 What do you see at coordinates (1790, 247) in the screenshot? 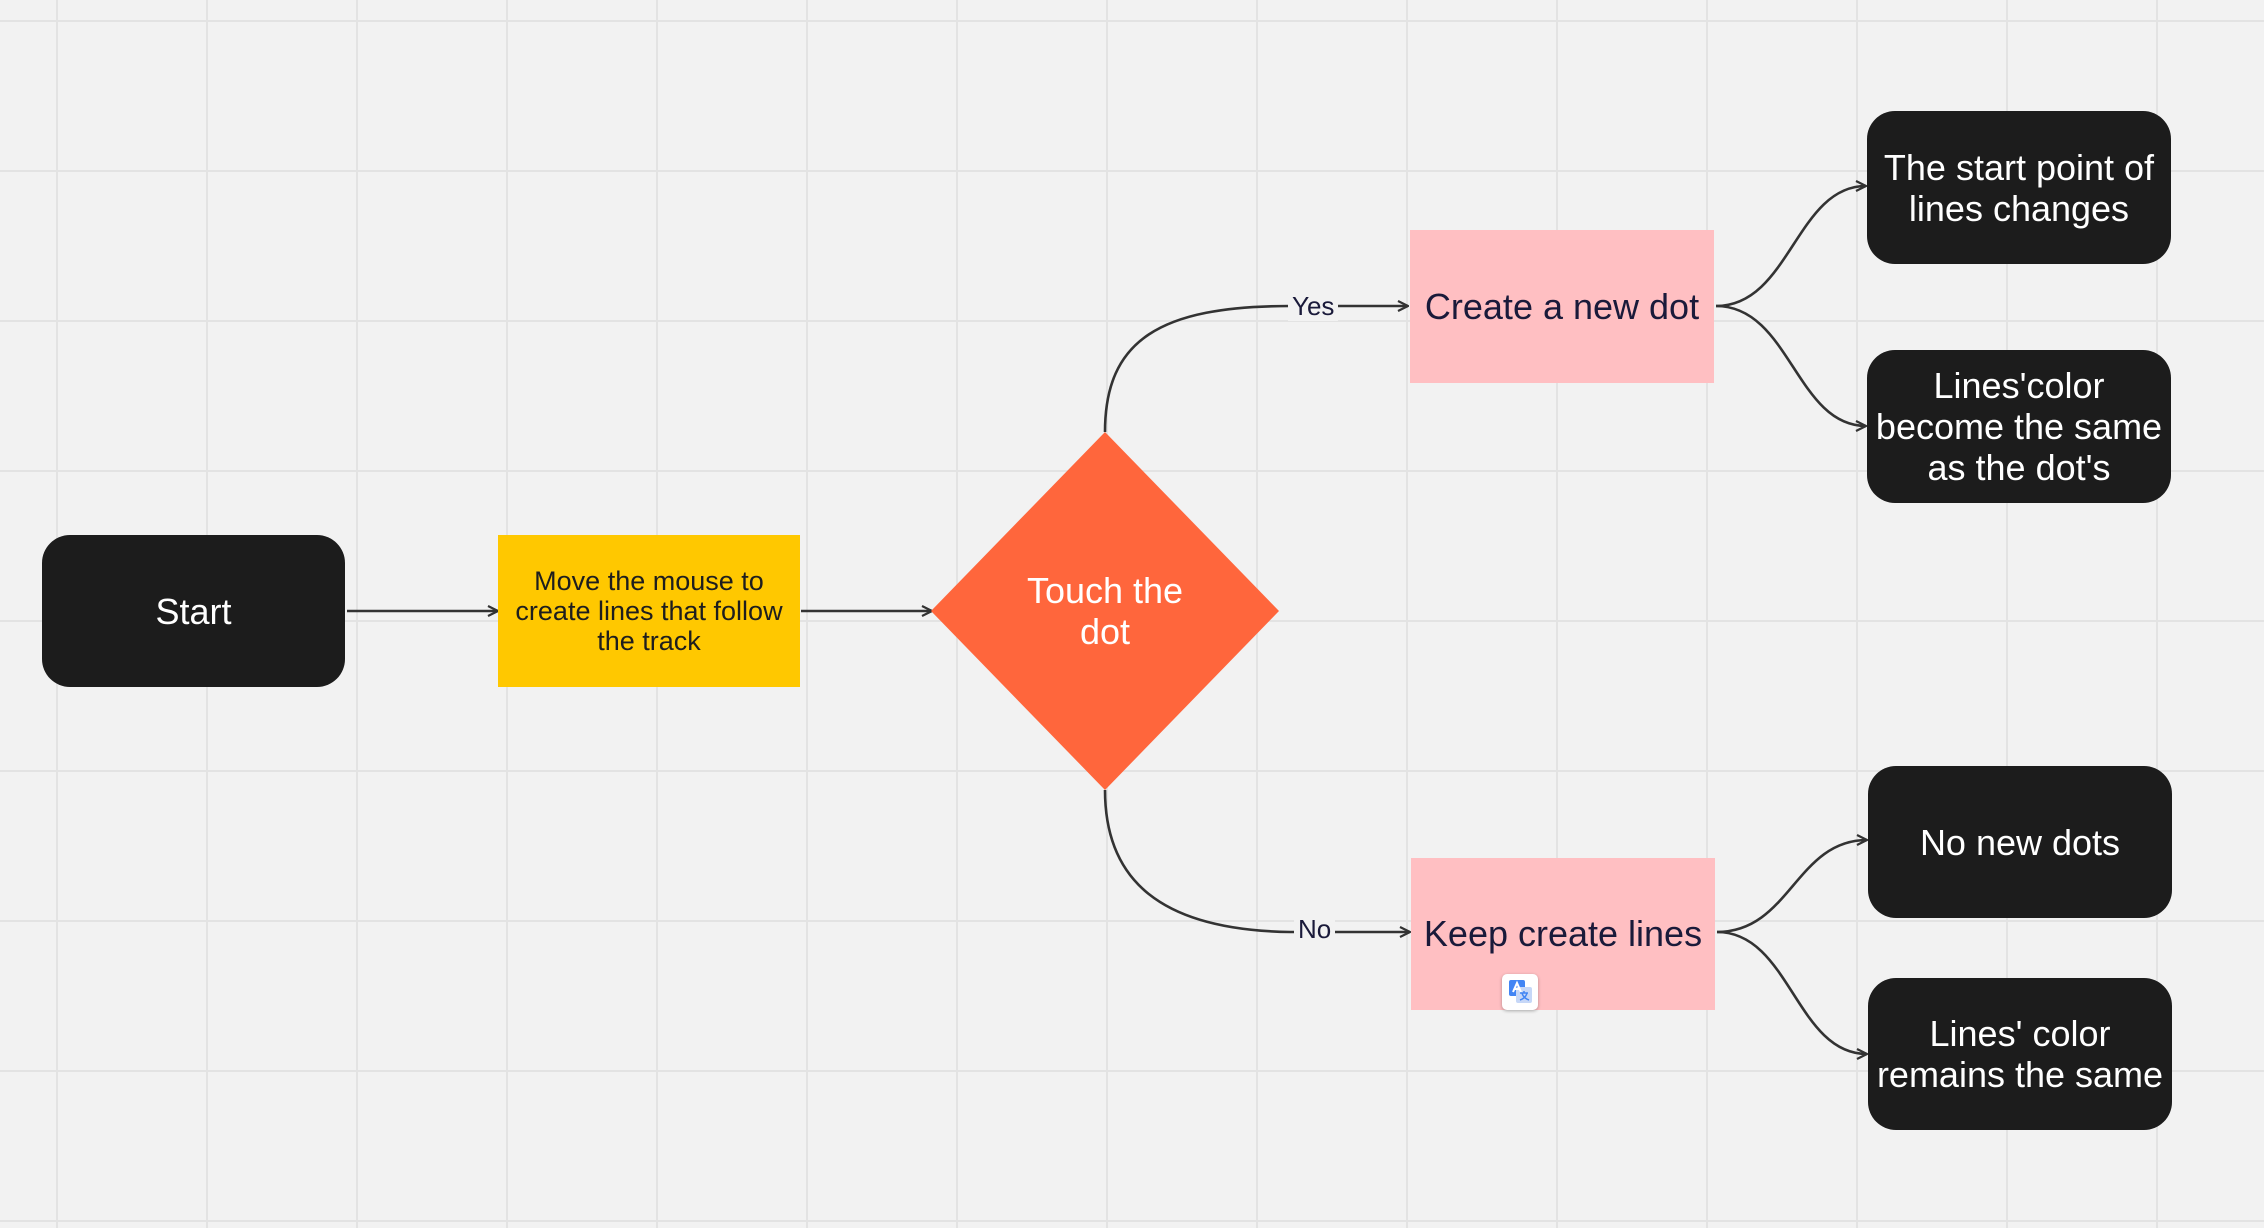
I see `edge-create-dot-to-start-point` at bounding box center [1790, 247].